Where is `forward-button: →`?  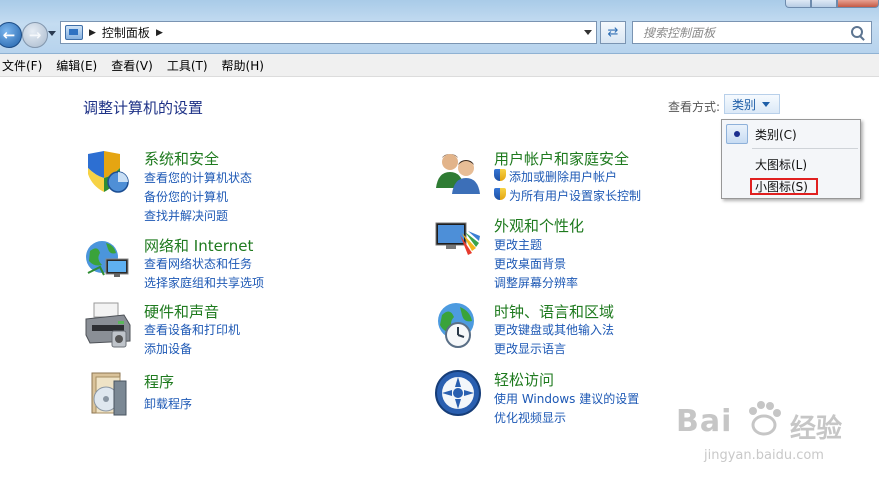 forward-button: → is located at coordinates (35, 35).